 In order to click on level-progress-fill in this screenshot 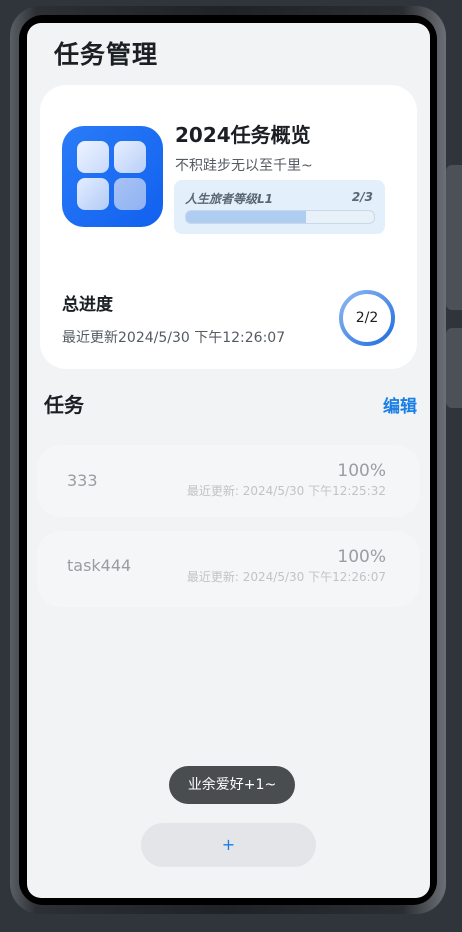, I will do `click(246, 217)`.